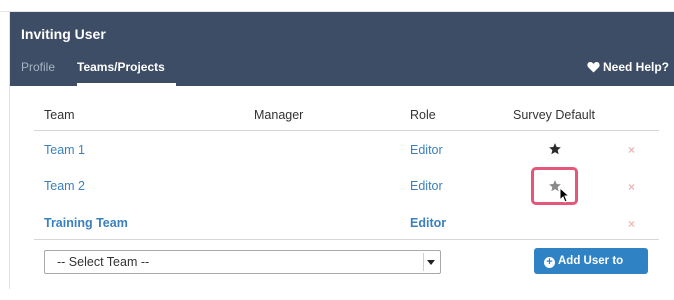  Describe the element at coordinates (591, 270) in the screenshot. I see `add-user-to-team-button: + Add User to Team` at that location.